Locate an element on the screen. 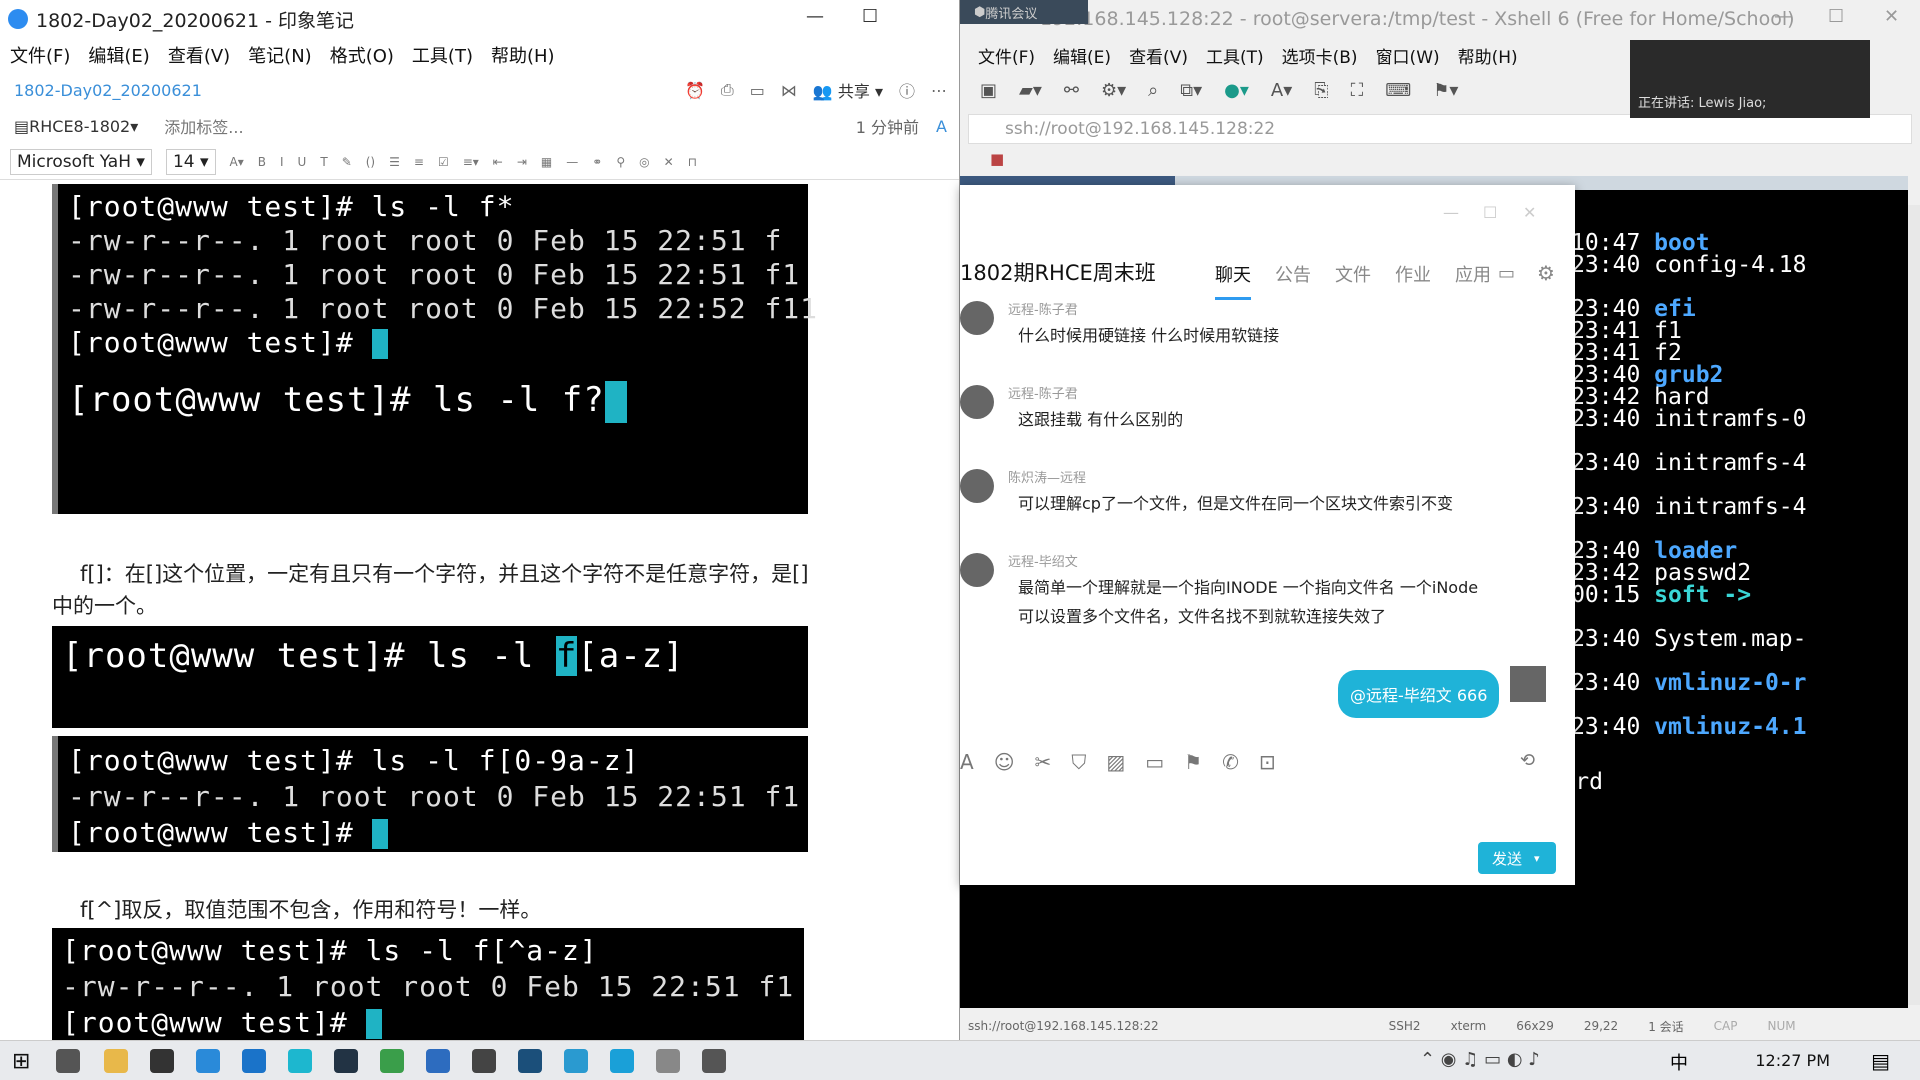 The image size is (1920, 1080). link-icon: ⚭ is located at coordinates (597, 162).